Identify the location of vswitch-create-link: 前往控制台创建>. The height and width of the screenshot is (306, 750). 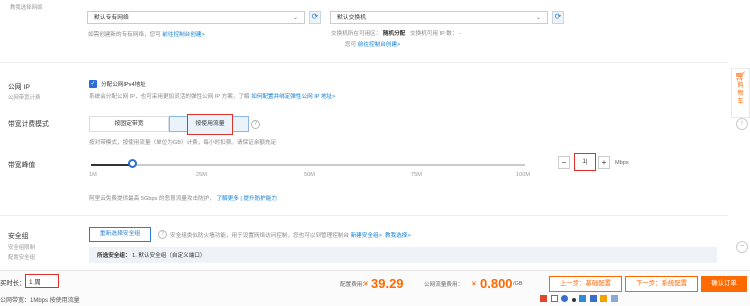
(379, 45).